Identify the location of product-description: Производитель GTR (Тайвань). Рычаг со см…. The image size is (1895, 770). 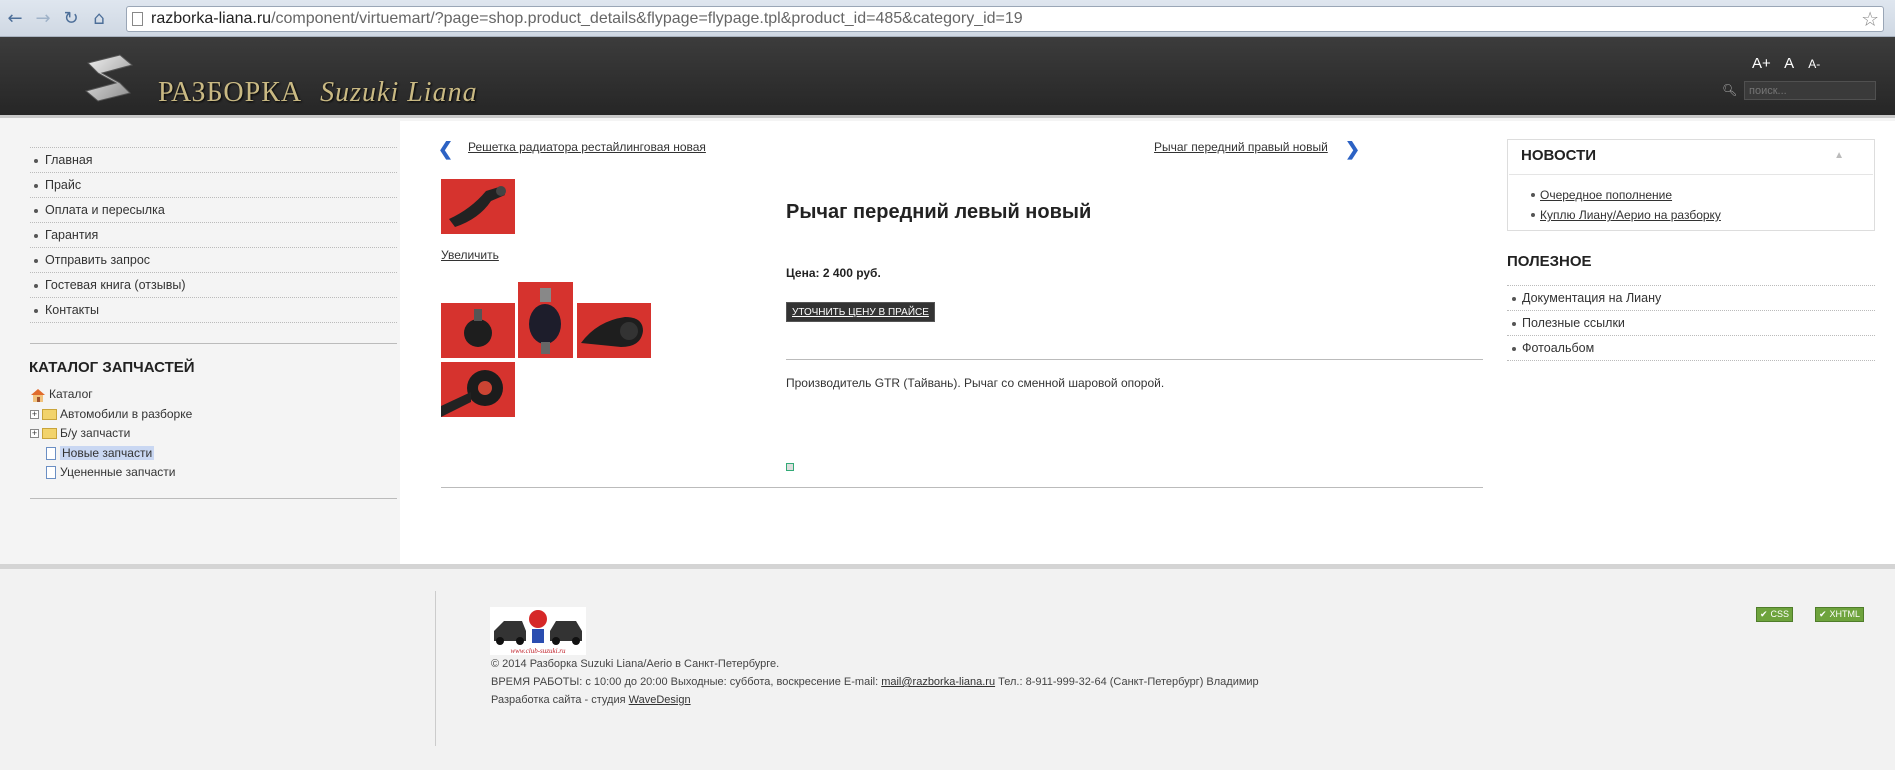
(975, 383).